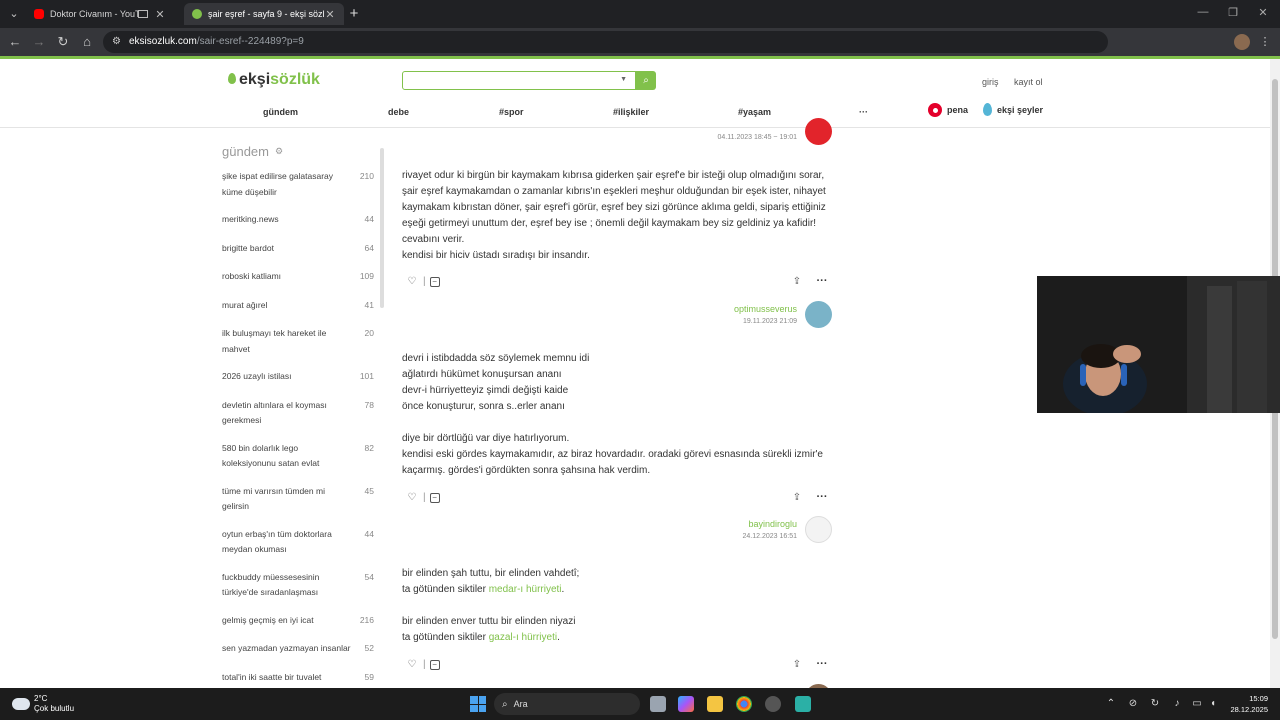 The height and width of the screenshot is (720, 1280). Describe the element at coordinates (757, 137) in the screenshot. I see `entry-date: 04.11.2023 18:45 ~ 19:01` at that location.